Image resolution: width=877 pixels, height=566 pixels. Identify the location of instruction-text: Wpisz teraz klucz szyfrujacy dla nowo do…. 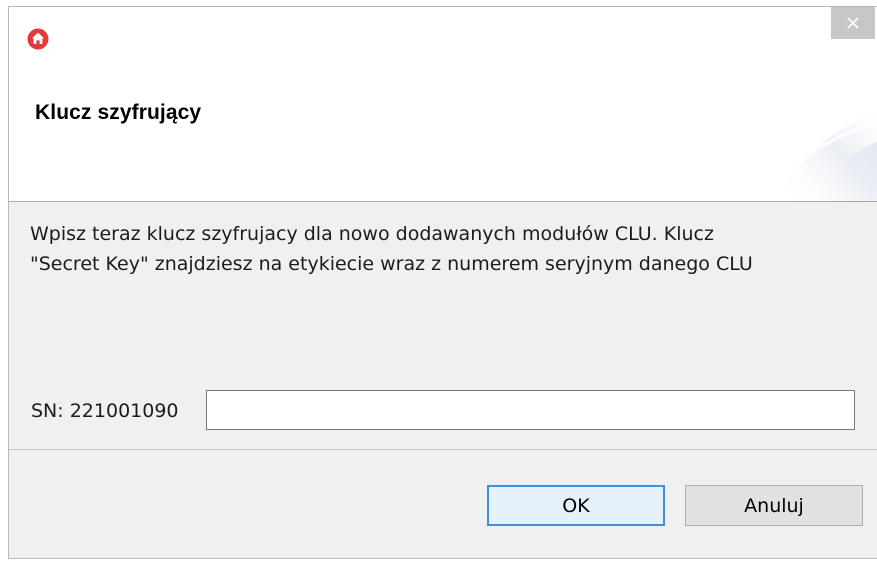
(445, 249).